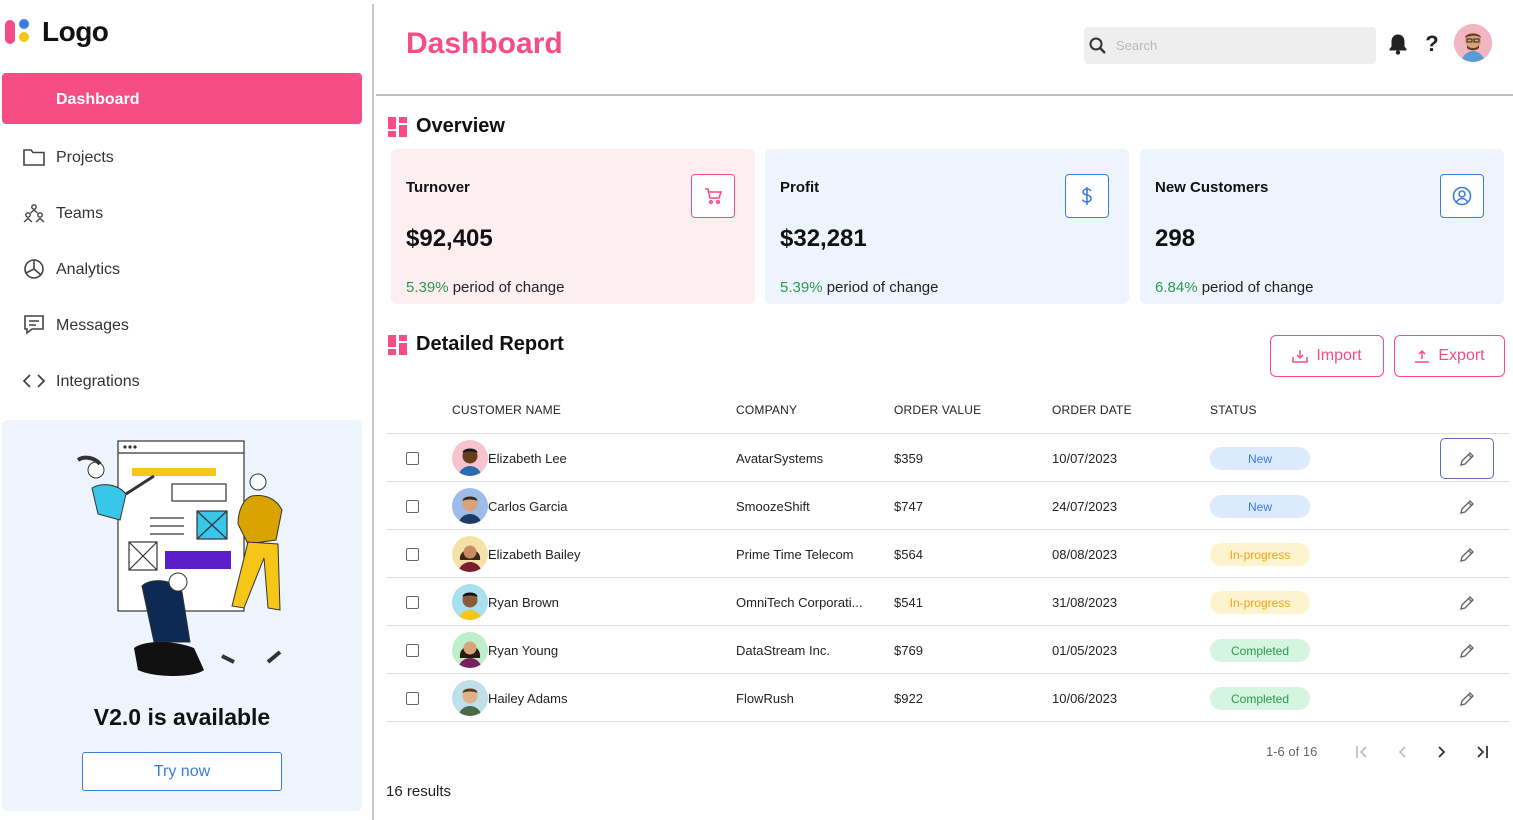 The height and width of the screenshot is (820, 1513). I want to click on try-now-button: Try now, so click(182, 771).